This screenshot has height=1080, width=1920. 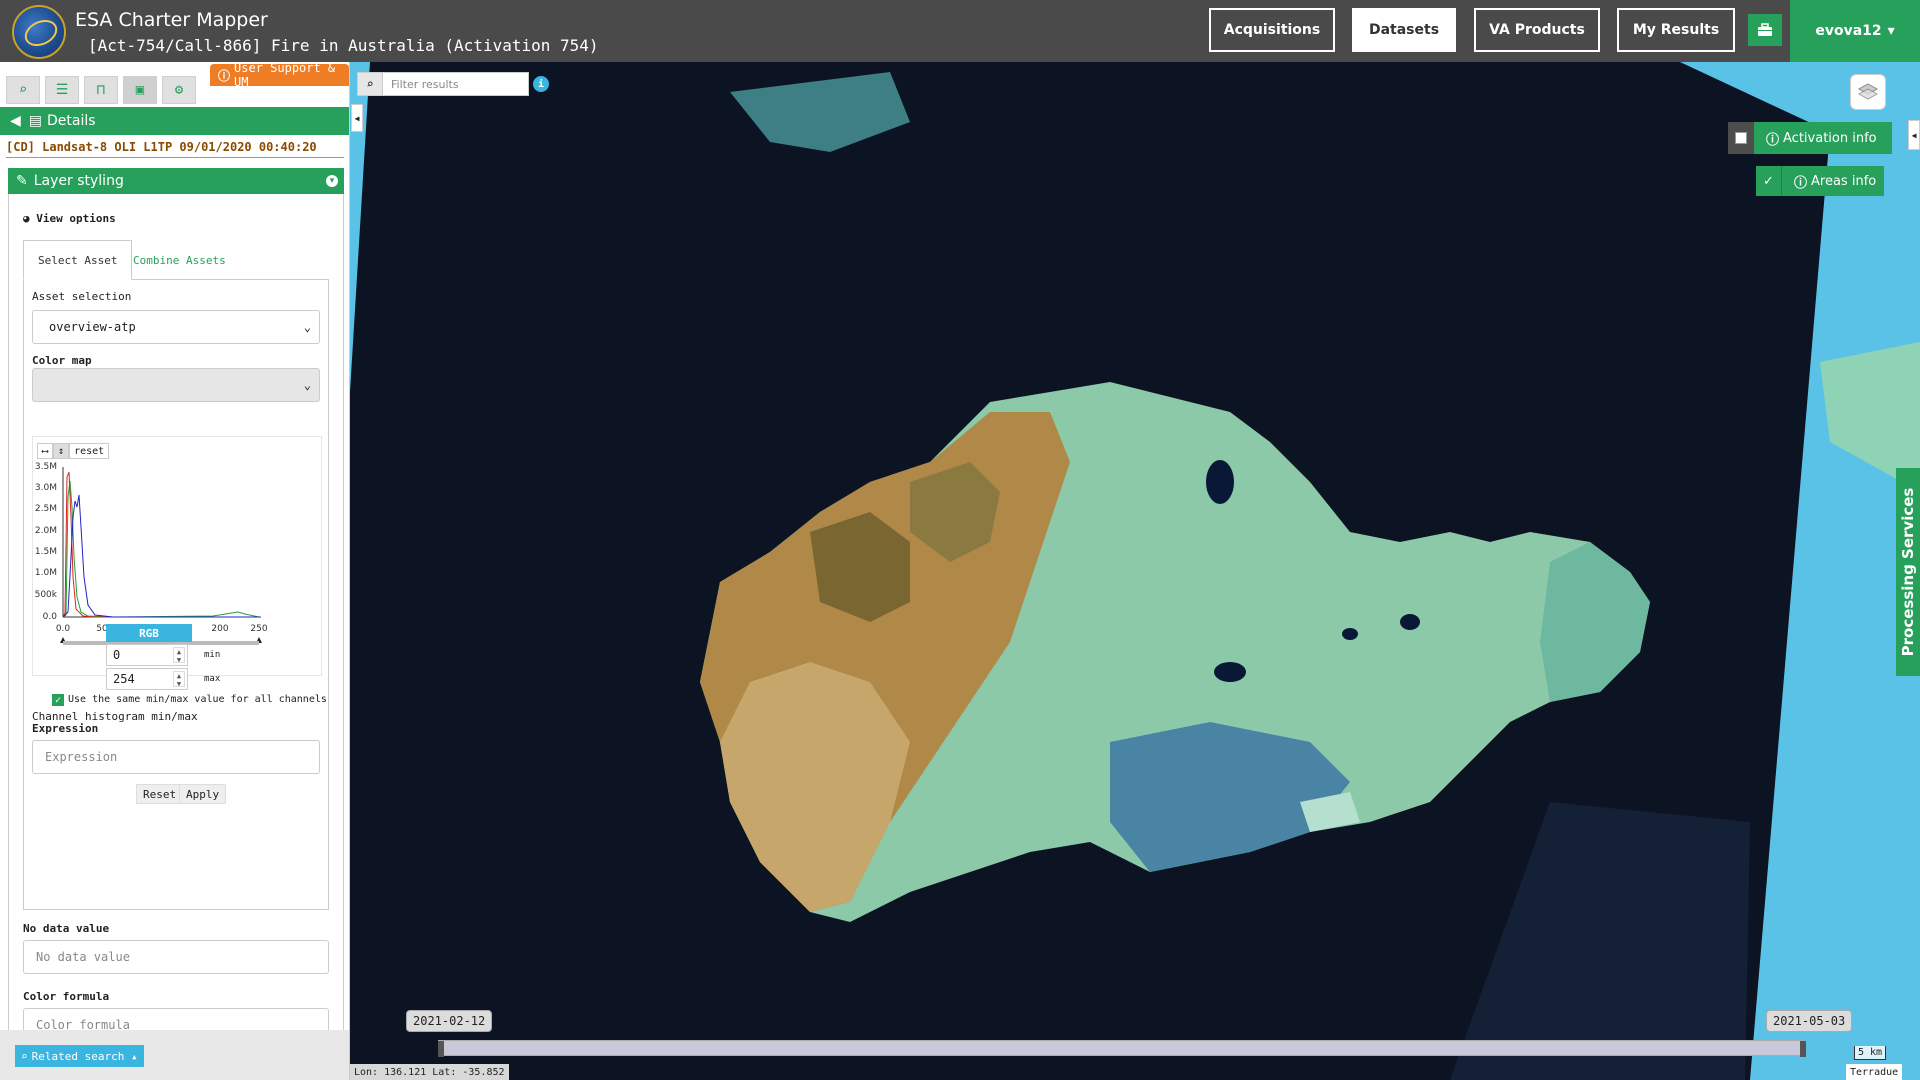 What do you see at coordinates (1773, 140) in the screenshot?
I see `info-icon: ⓘ` at bounding box center [1773, 140].